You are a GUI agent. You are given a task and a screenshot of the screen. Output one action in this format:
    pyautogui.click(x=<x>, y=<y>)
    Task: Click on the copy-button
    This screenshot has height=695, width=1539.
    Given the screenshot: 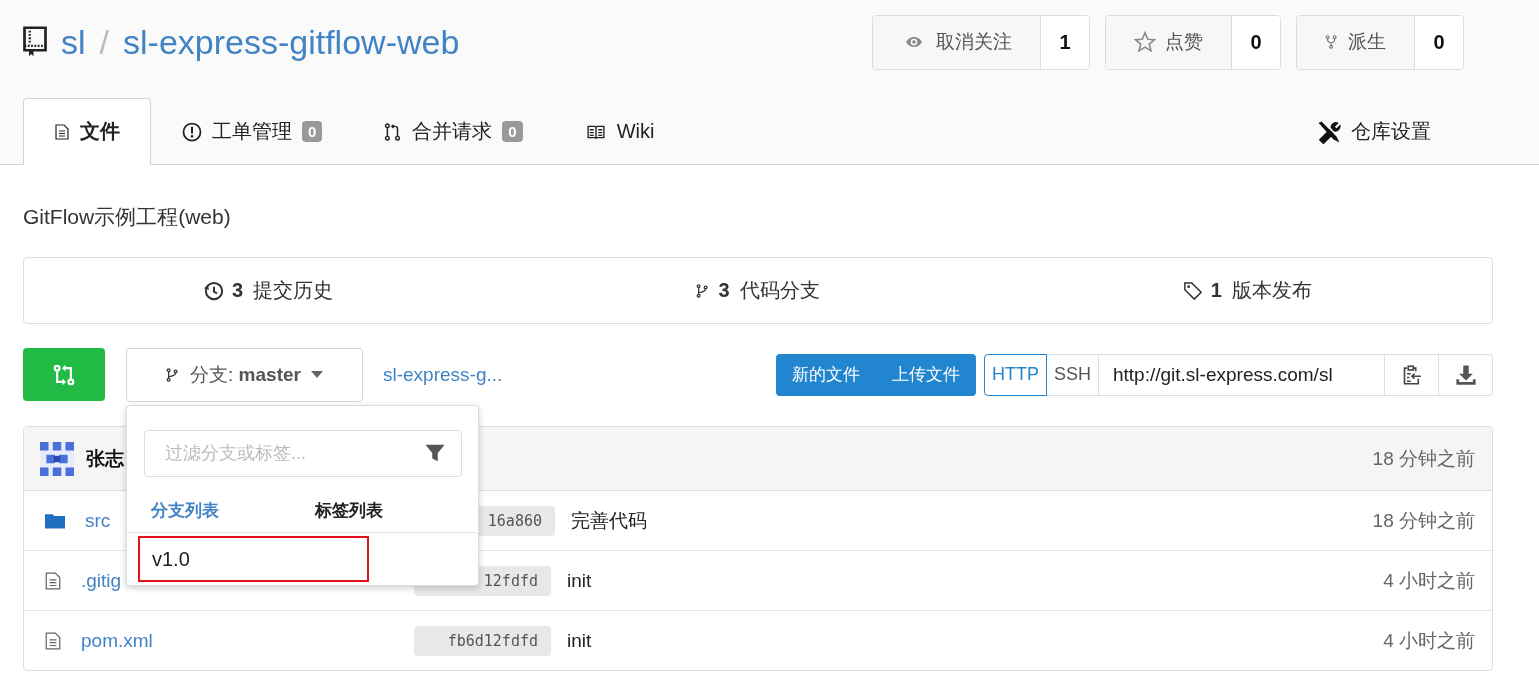 What is the action you would take?
    pyautogui.click(x=1412, y=374)
    